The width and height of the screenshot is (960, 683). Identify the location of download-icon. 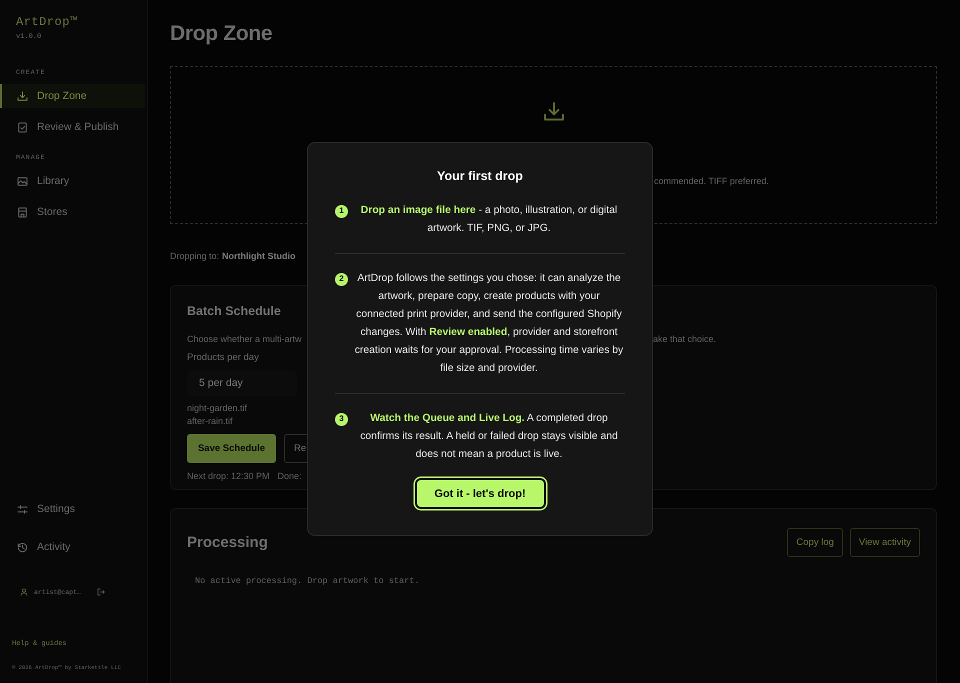
(22, 96).